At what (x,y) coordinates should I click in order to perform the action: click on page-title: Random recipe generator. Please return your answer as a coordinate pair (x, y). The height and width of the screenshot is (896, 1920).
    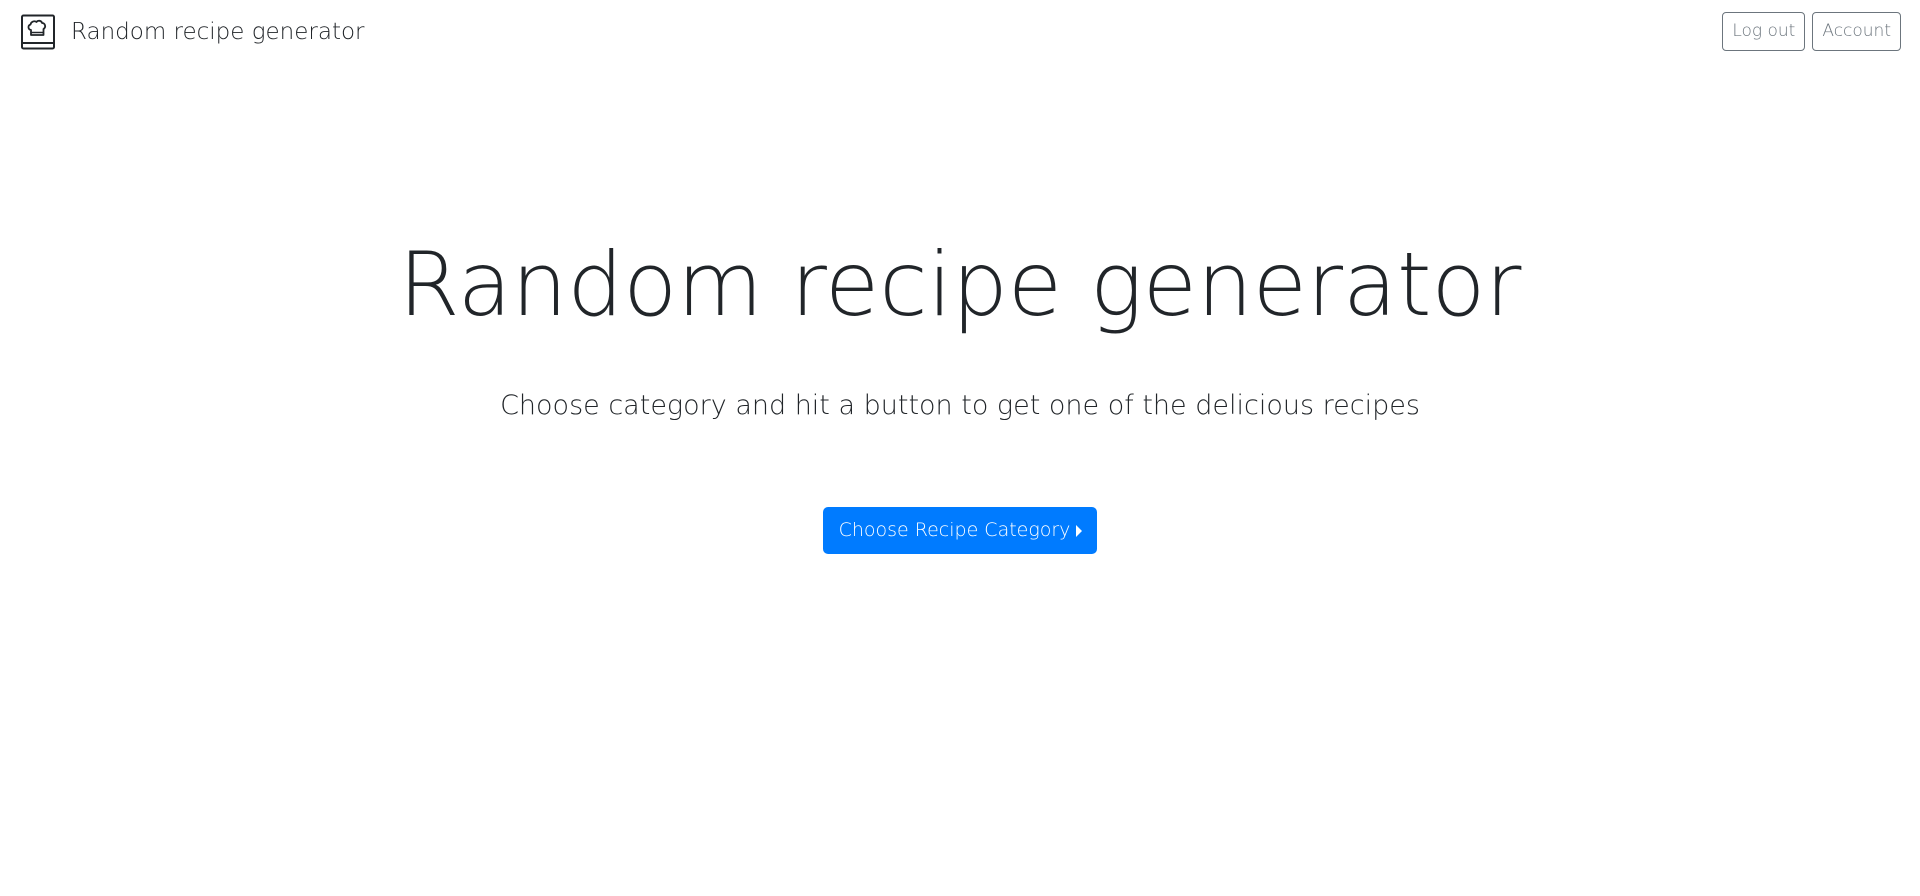
    Looking at the image, I should click on (960, 284).